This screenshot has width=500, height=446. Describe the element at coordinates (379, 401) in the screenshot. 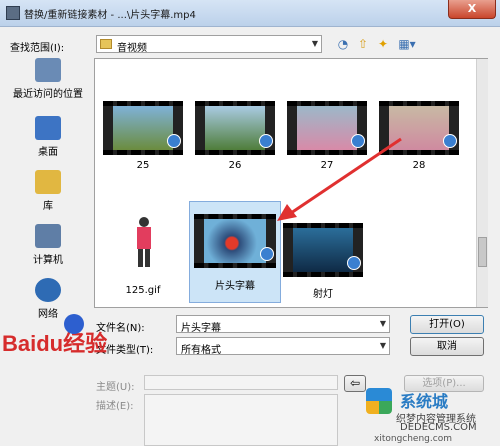

I see `windows-logo-icon` at that location.